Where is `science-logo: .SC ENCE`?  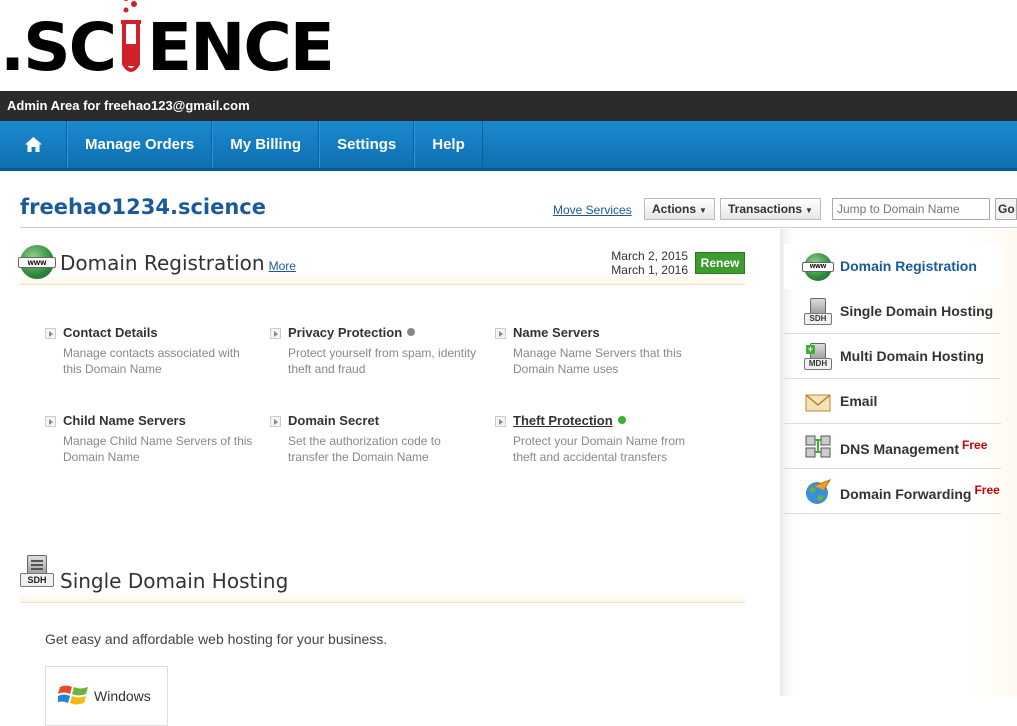
science-logo: .SC ENCE is located at coordinates (167, 40).